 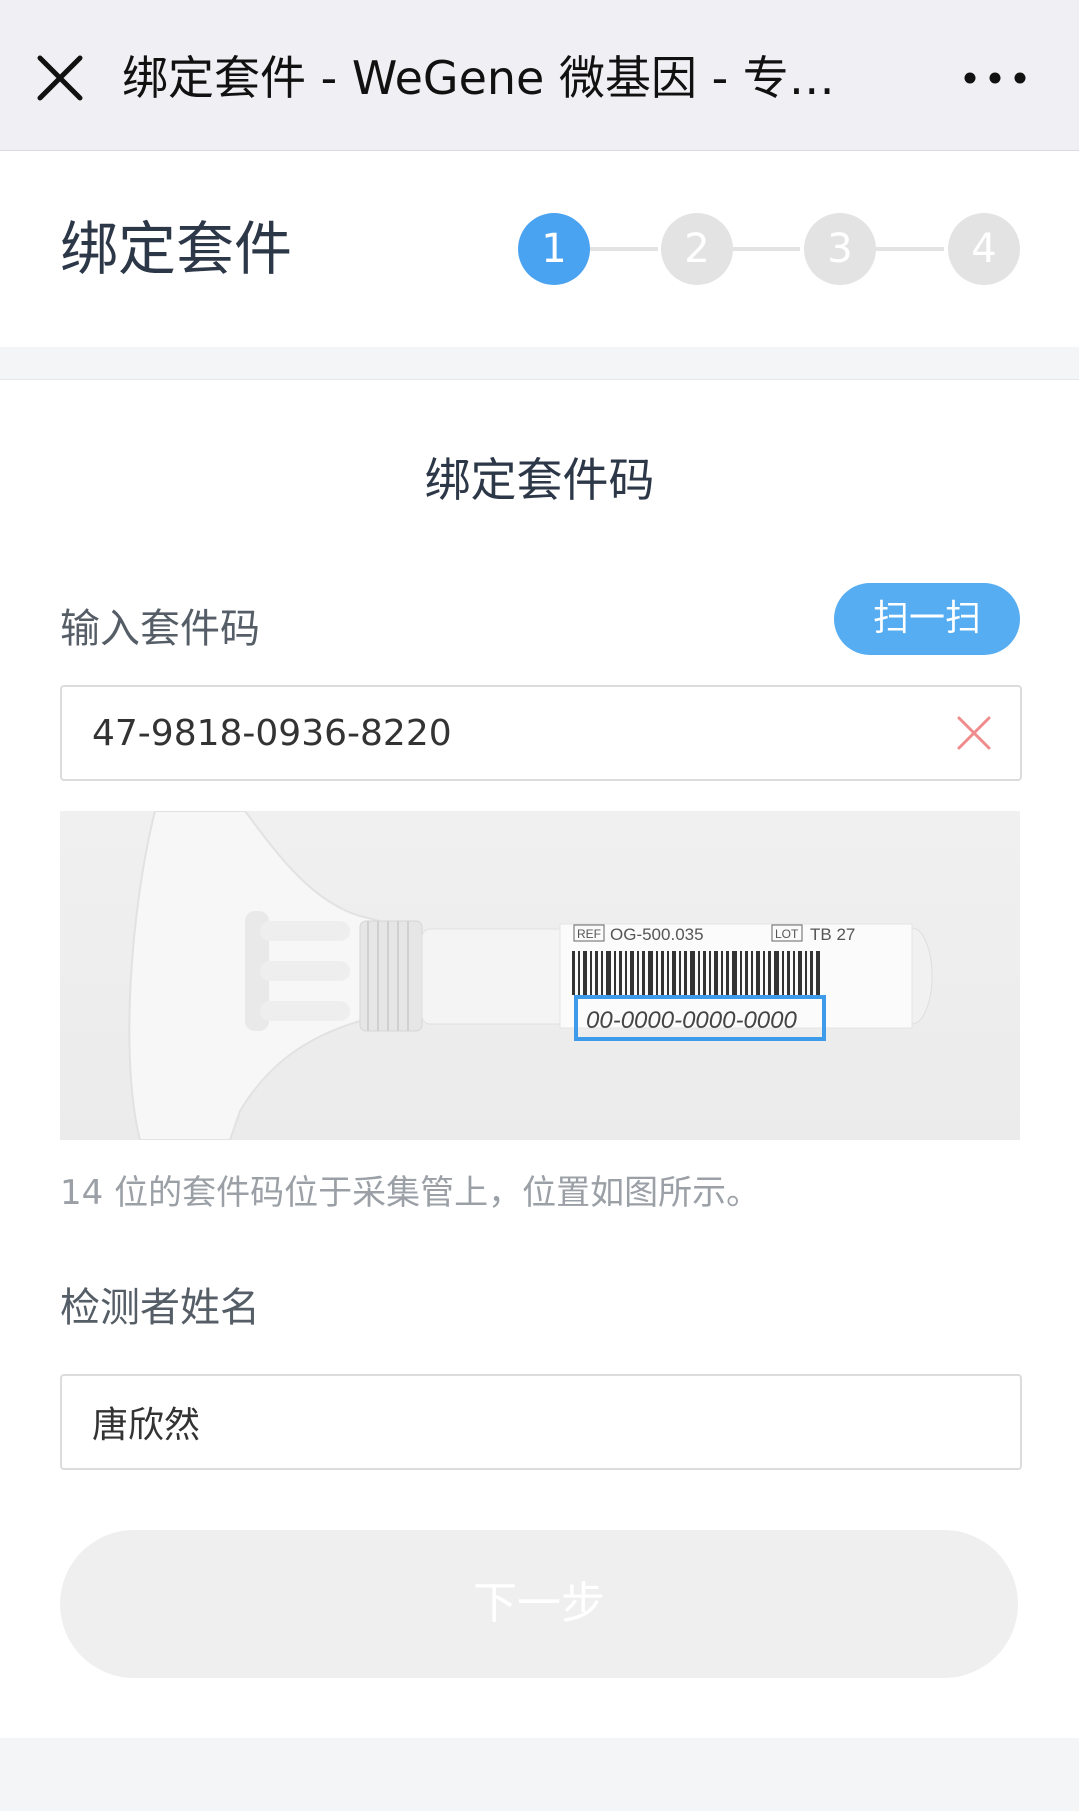 I want to click on section-title: 绑定套件码, so click(x=539, y=480).